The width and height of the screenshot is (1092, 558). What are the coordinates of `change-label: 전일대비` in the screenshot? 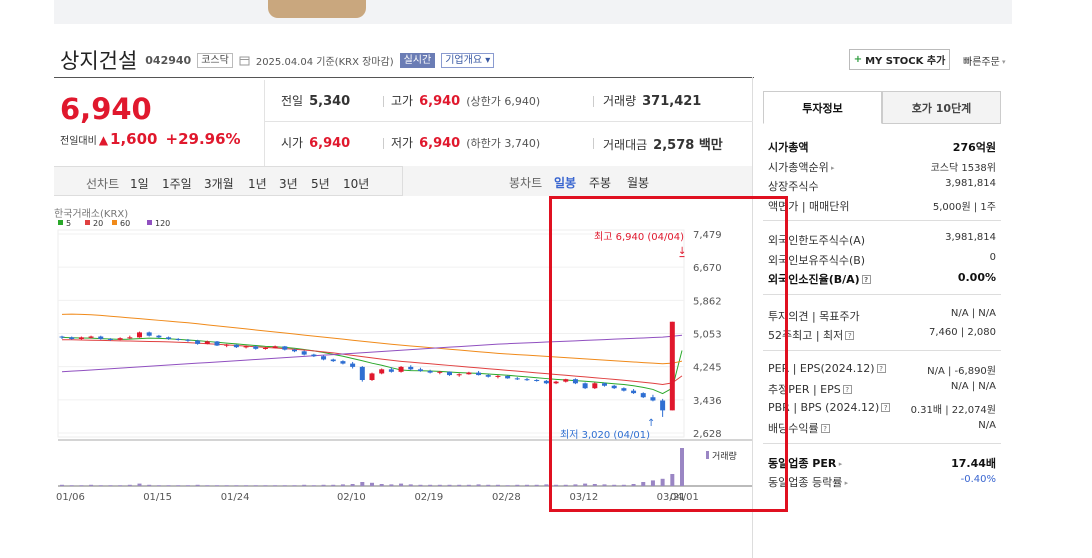 It's located at (78, 141).